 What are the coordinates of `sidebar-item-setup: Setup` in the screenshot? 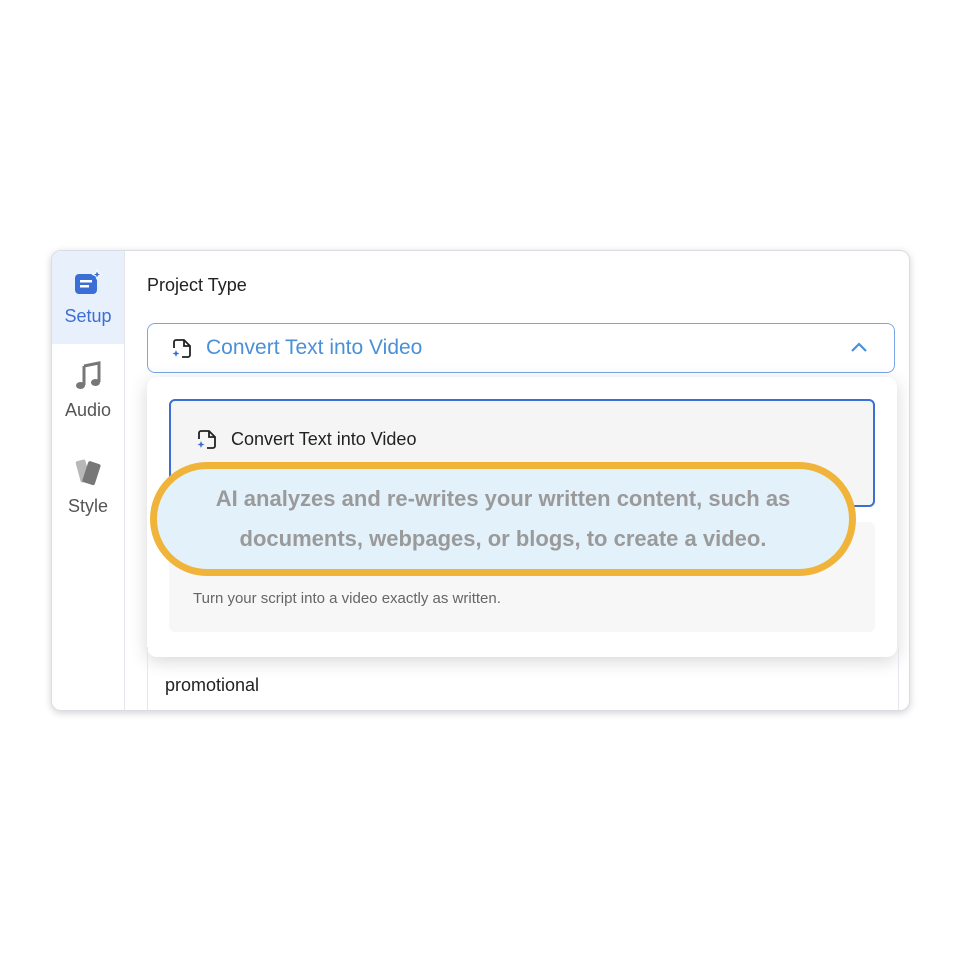 It's located at (88, 297).